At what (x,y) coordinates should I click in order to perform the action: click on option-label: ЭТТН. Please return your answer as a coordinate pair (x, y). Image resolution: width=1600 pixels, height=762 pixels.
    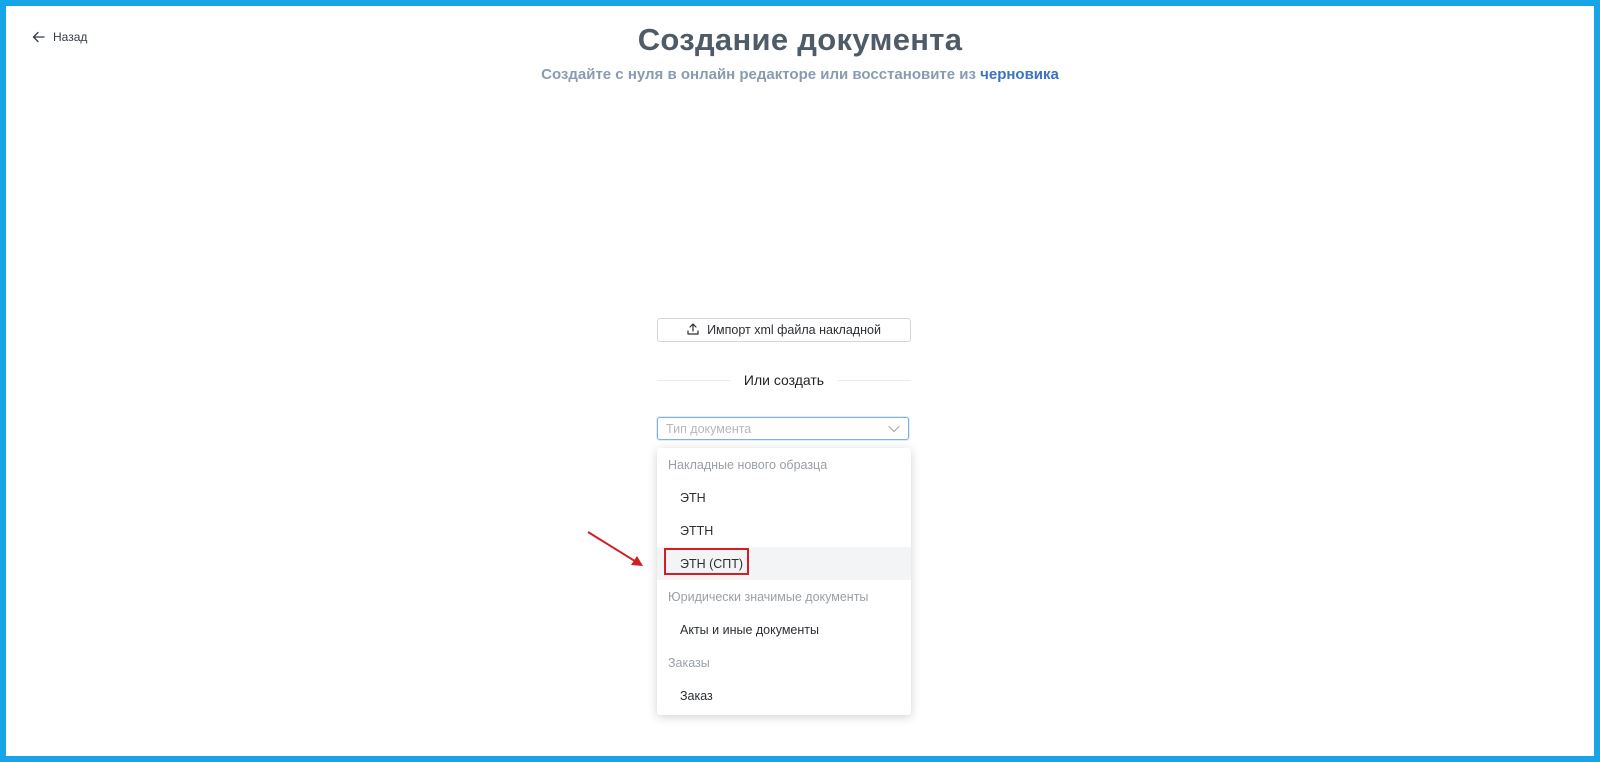
    Looking at the image, I should click on (697, 530).